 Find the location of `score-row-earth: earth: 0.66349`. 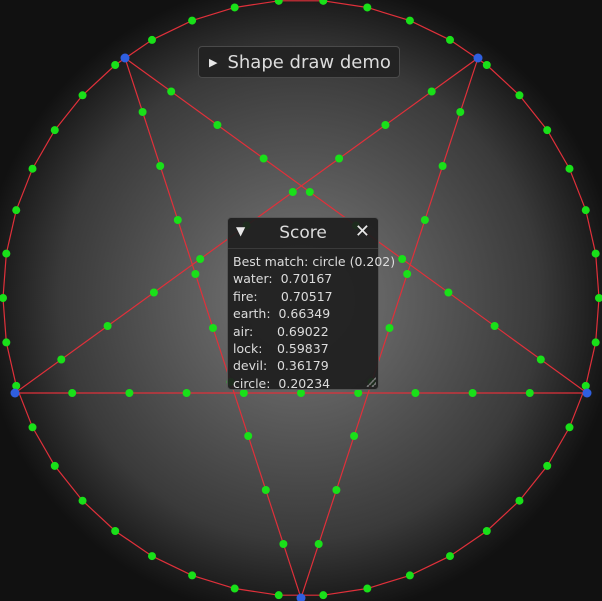

score-row-earth: earth: 0.66349 is located at coordinates (282, 314).